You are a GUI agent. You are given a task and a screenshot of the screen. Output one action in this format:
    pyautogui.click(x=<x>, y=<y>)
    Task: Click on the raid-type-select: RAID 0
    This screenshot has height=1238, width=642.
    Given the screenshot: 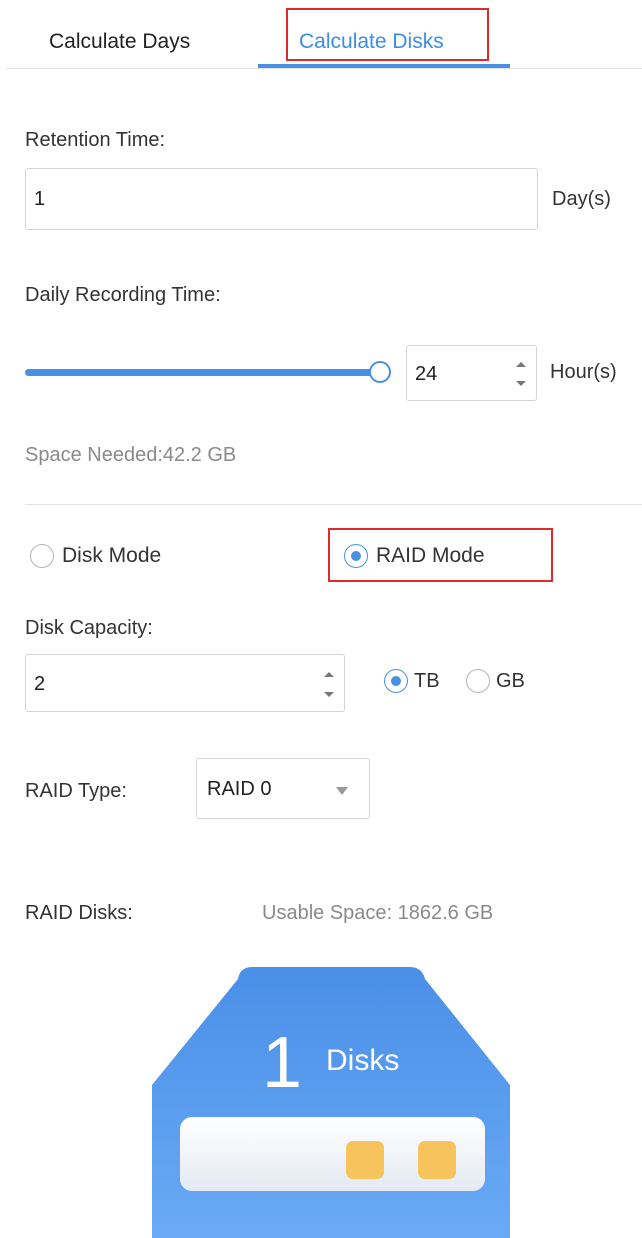 What is the action you would take?
    pyautogui.click(x=283, y=788)
    